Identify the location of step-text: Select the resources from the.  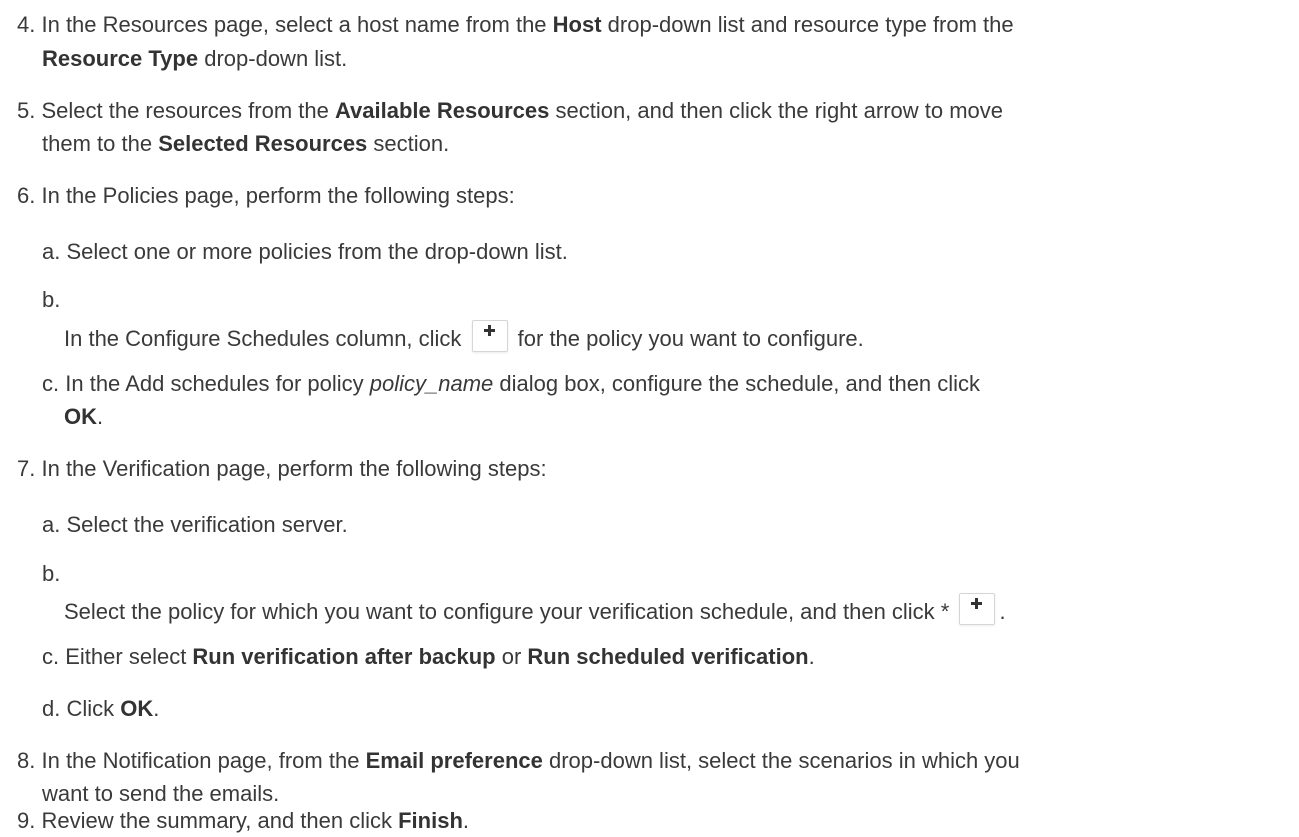
(188, 110).